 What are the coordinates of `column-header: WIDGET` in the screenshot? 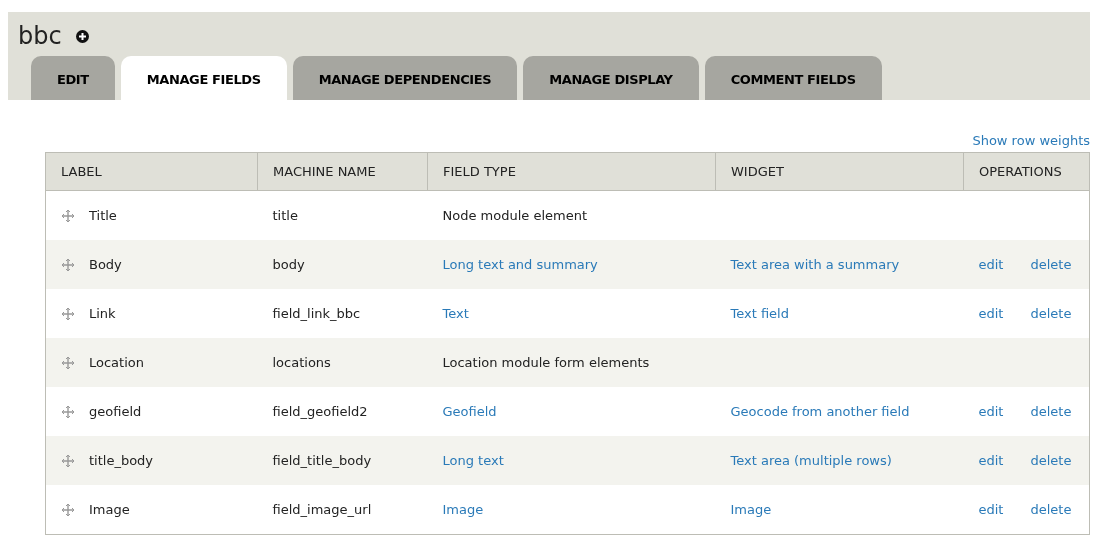 It's located at (839, 171).